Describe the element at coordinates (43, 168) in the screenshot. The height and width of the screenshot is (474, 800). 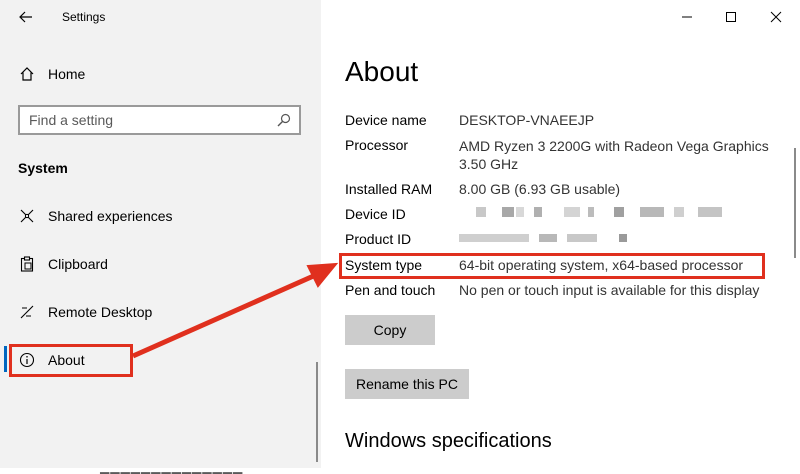
I see `section-title: System` at that location.